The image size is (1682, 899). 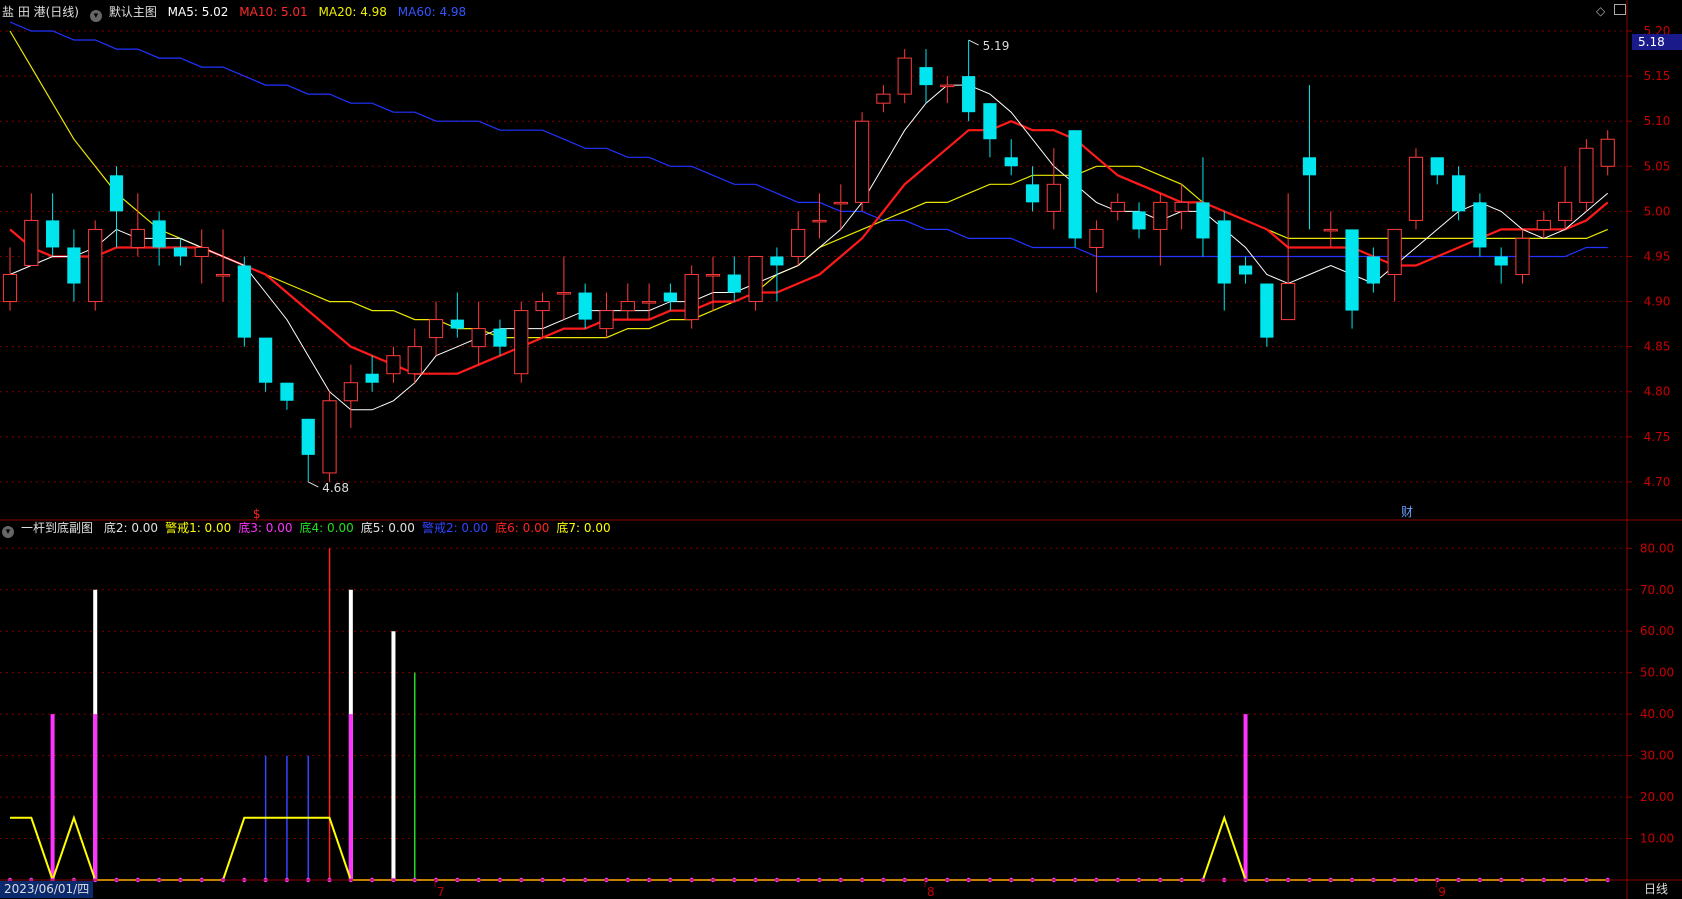 I want to click on stock-title: 盐 田 港(日线), so click(x=40, y=12).